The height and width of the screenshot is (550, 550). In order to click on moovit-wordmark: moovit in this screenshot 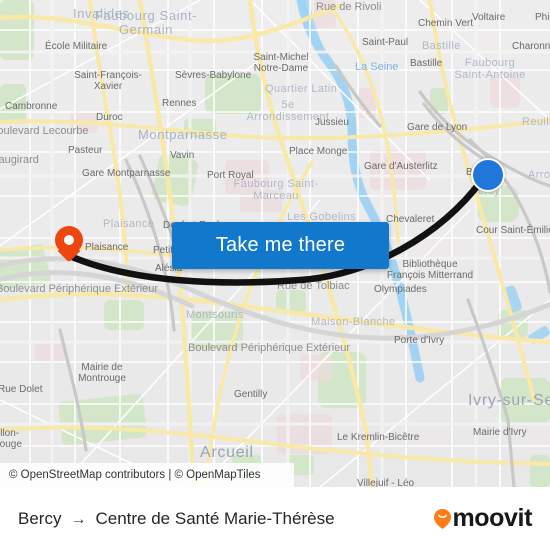, I will do `click(492, 518)`.